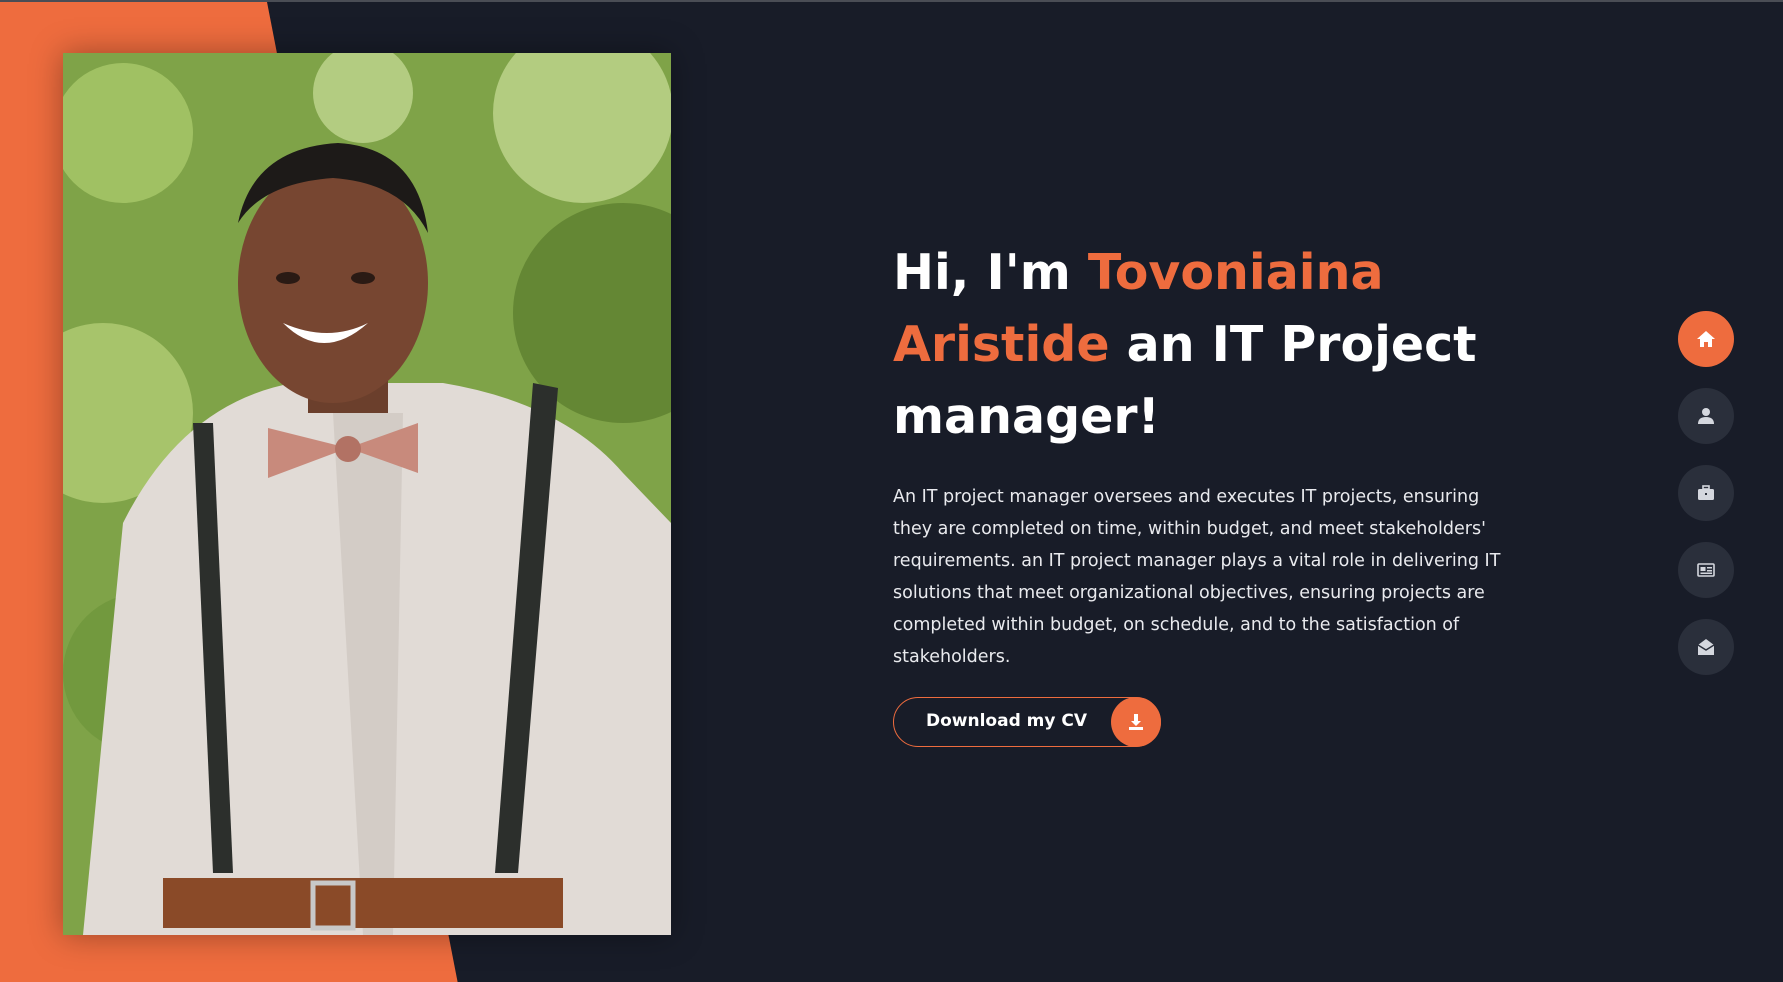 This screenshot has height=982, width=1783. I want to click on newspaper-icon, so click(1706, 570).